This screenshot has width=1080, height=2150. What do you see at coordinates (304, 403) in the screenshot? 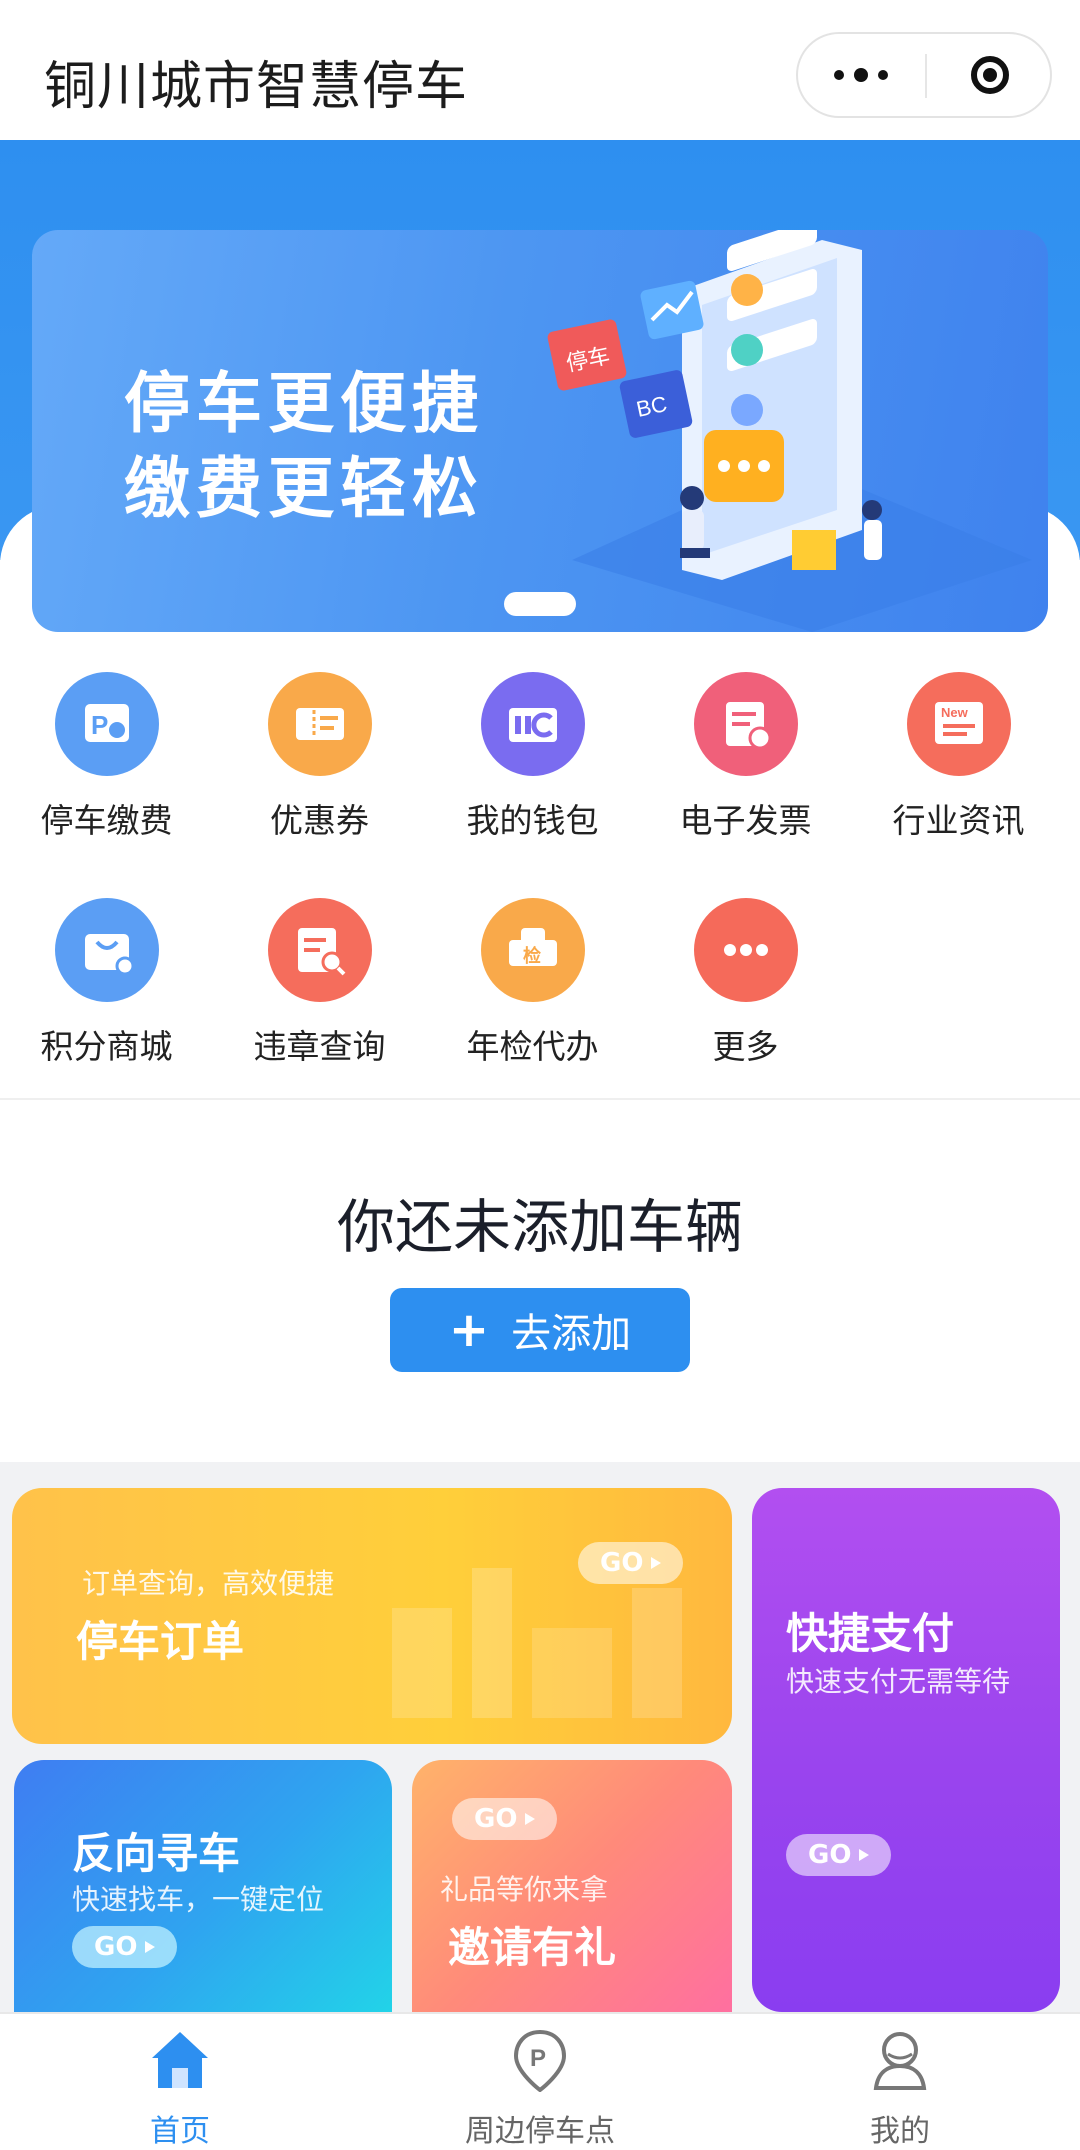
I see `banner-headline: 停车更便捷` at bounding box center [304, 403].